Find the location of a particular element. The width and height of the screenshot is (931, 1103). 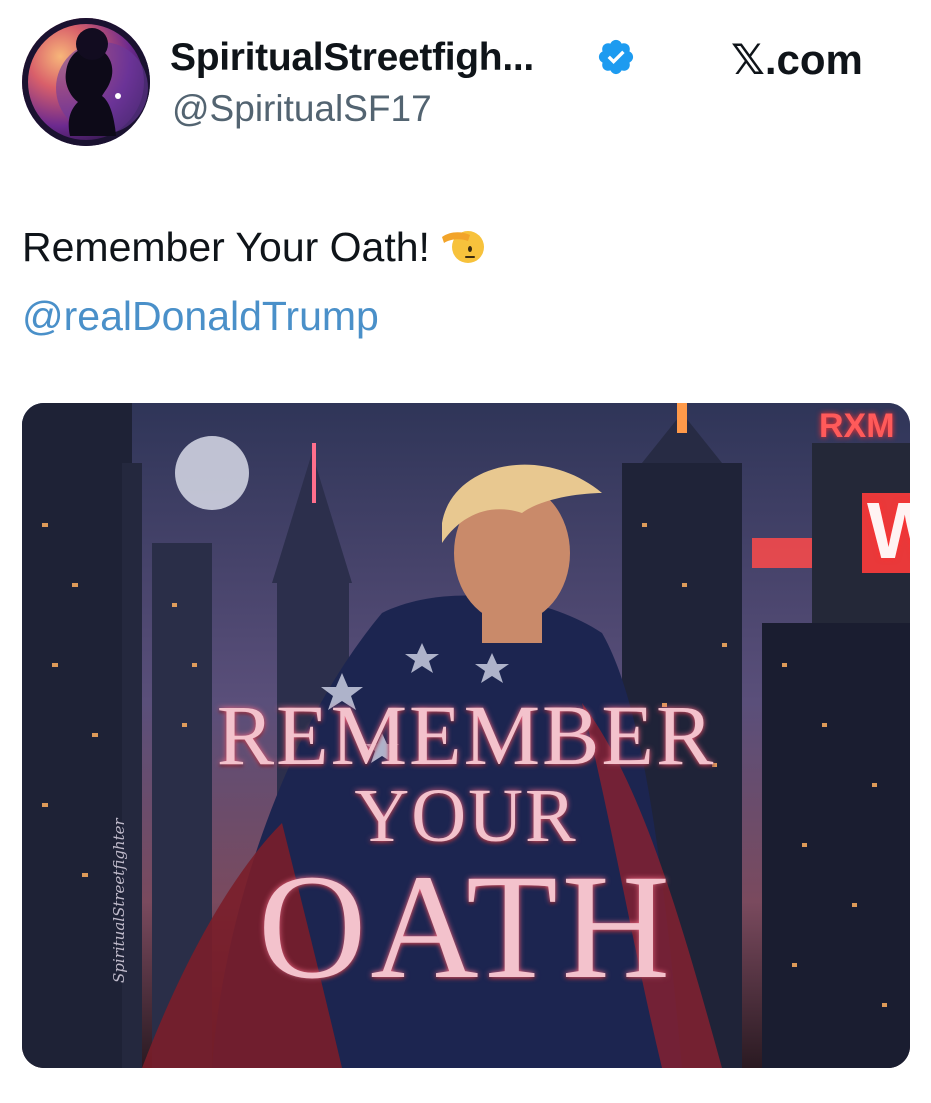

tweet-text-body: Remember Your Oath! is located at coordinates (226, 247).